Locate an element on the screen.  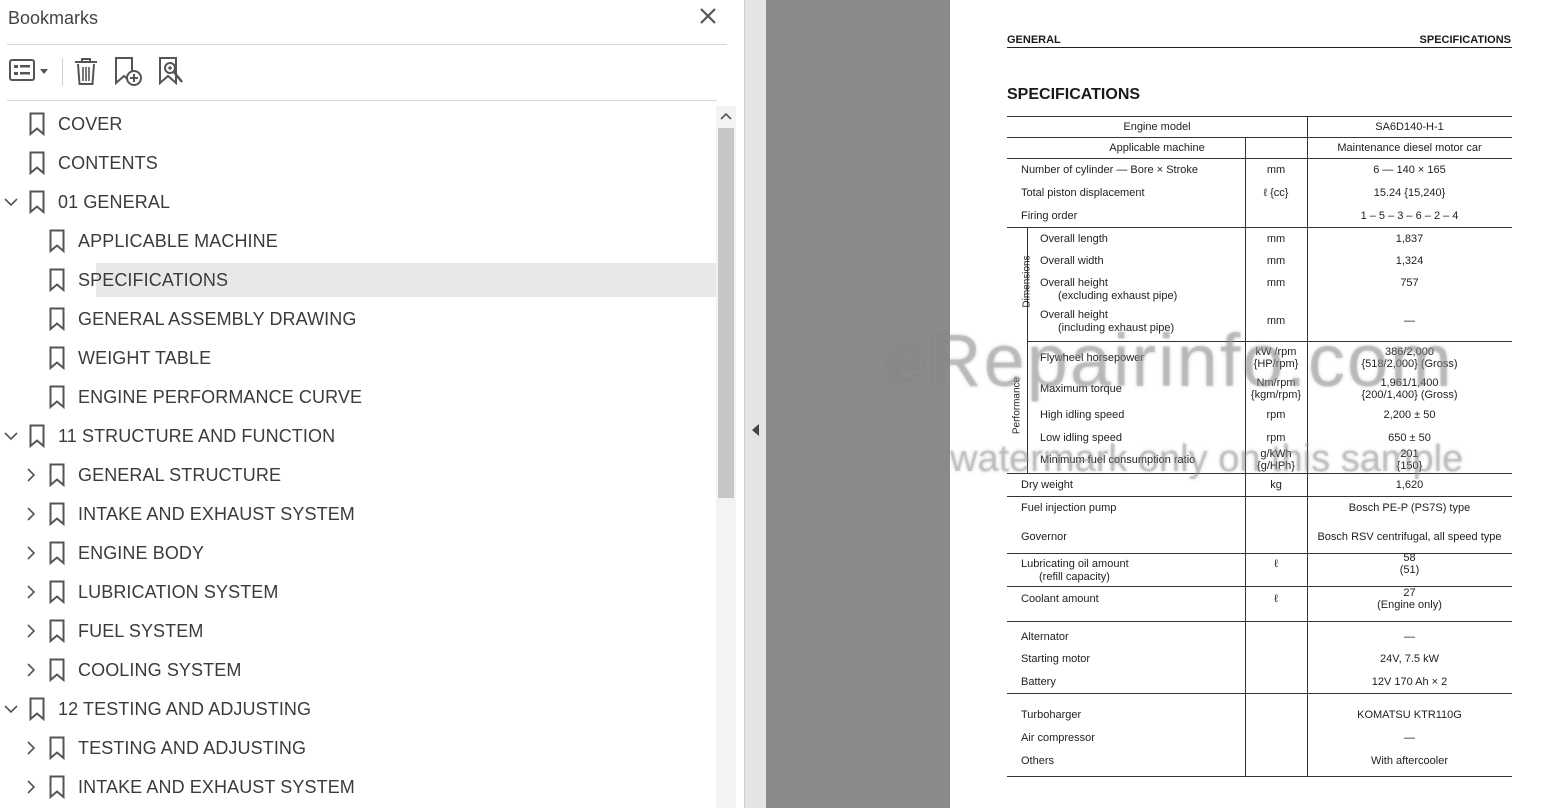
divider is located at coordinates (362, 100).